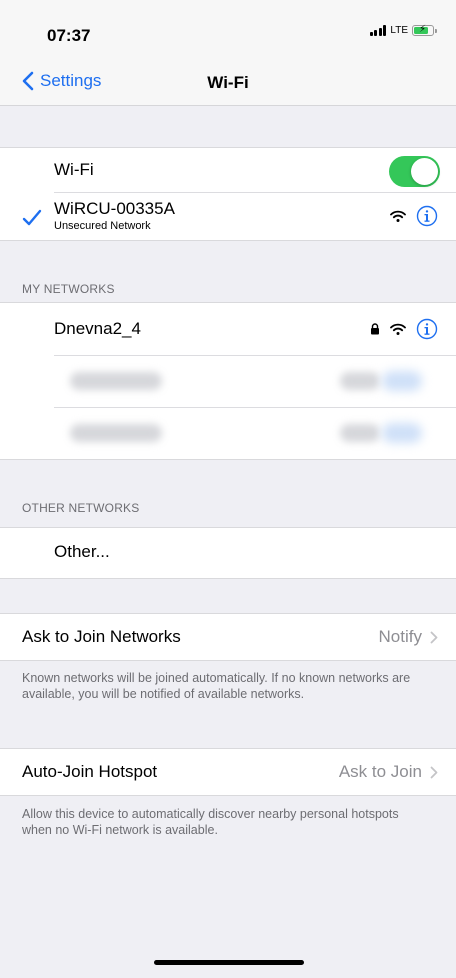 This screenshot has width=456, height=978. I want to click on navigation-bar: Settings Wi-Fi, so click(228, 84).